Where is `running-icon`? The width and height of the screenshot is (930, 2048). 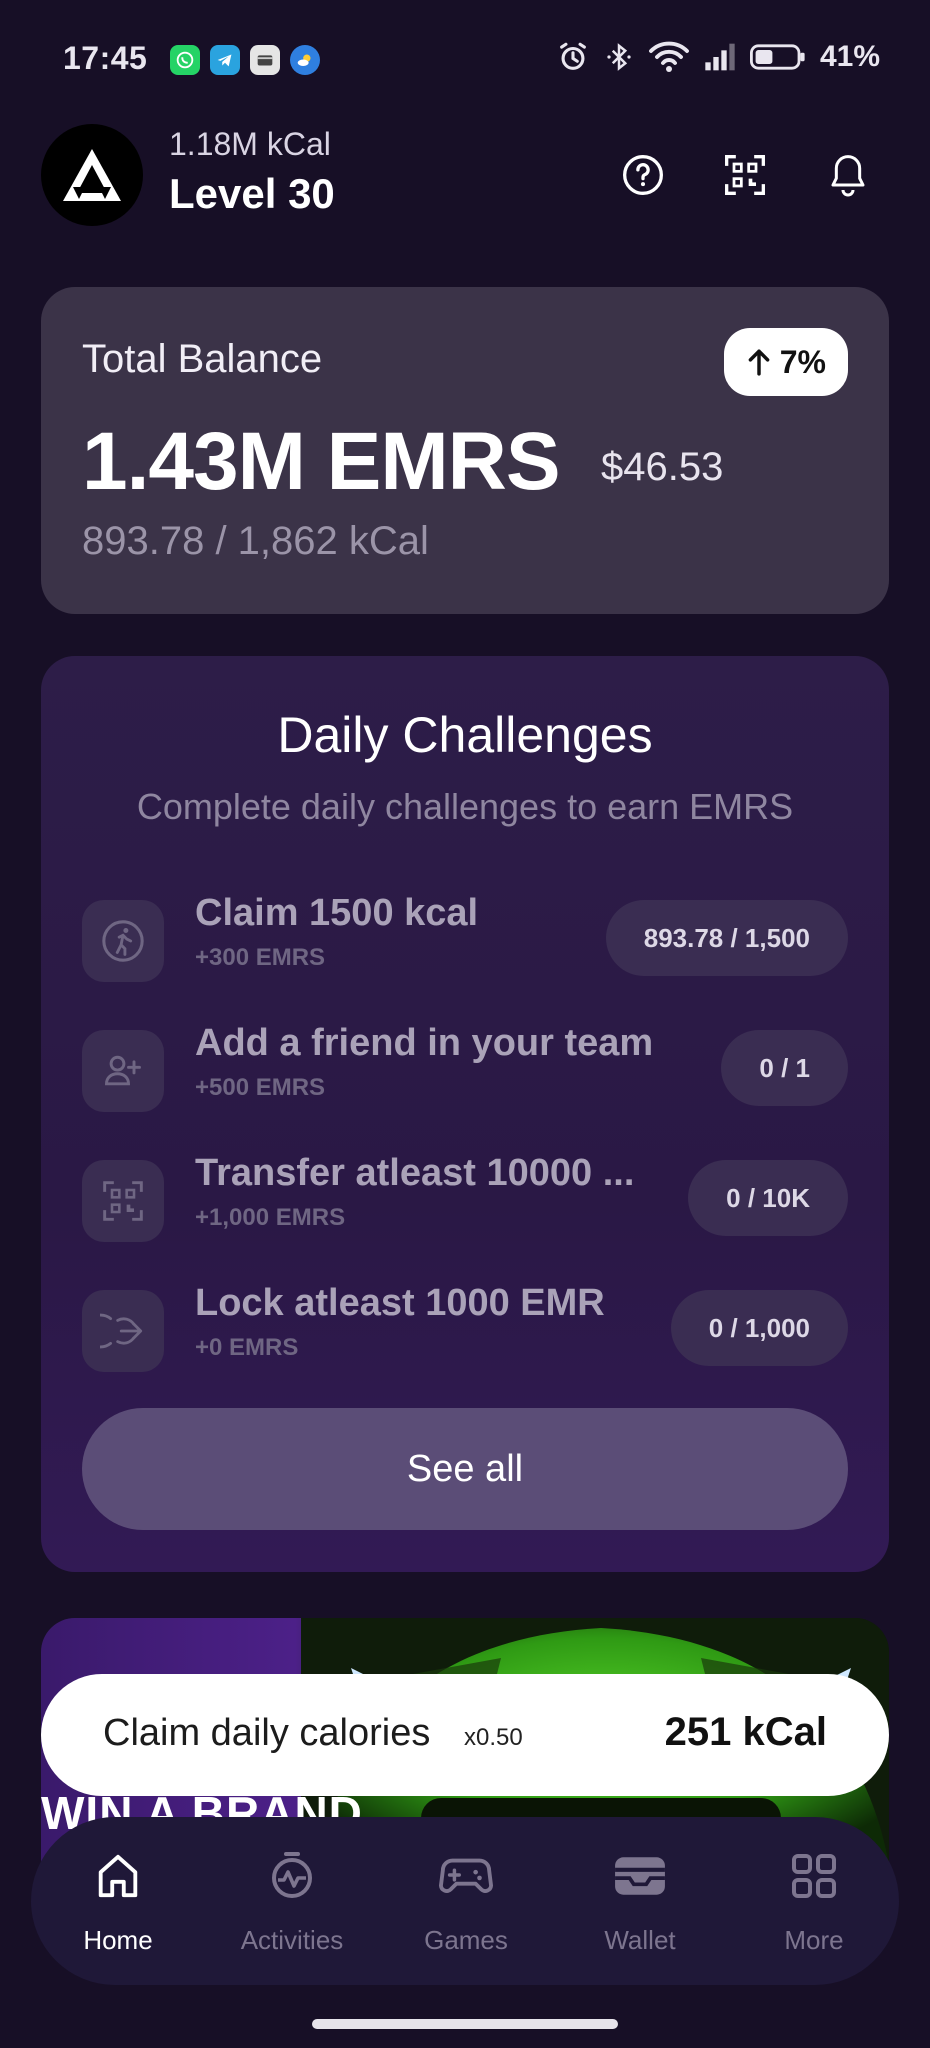
running-icon is located at coordinates (123, 941).